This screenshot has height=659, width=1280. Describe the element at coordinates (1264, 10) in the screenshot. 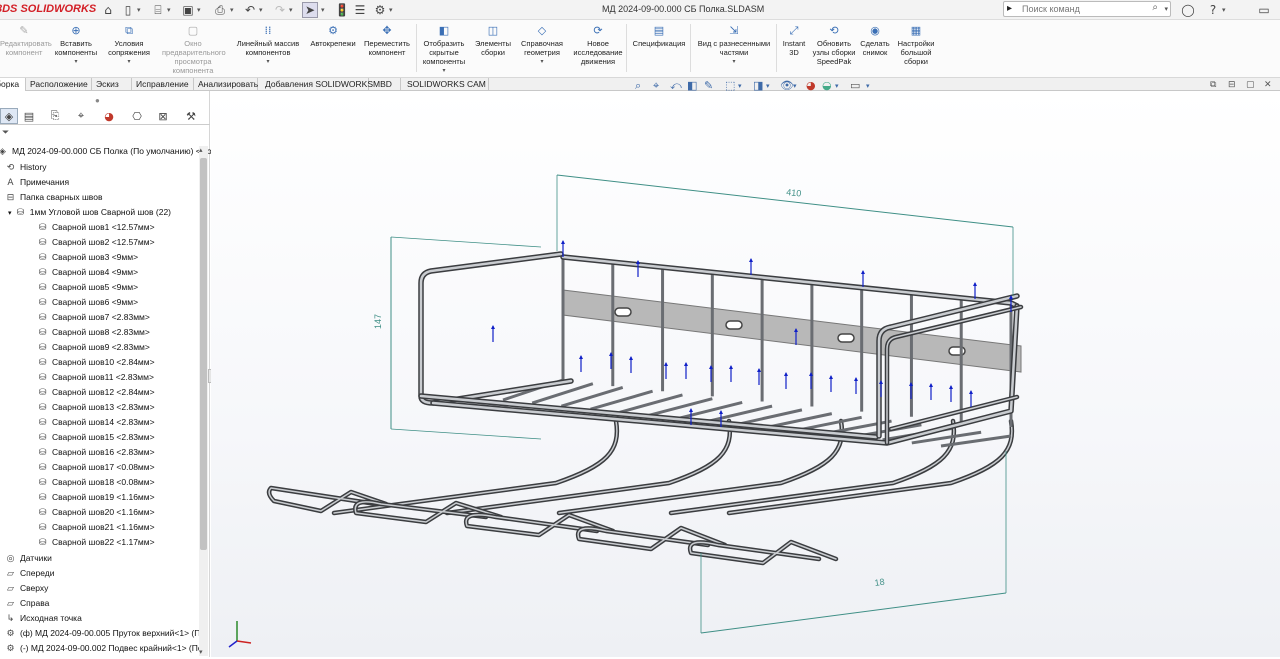

I see `minimize-window-icon: ▭` at that location.